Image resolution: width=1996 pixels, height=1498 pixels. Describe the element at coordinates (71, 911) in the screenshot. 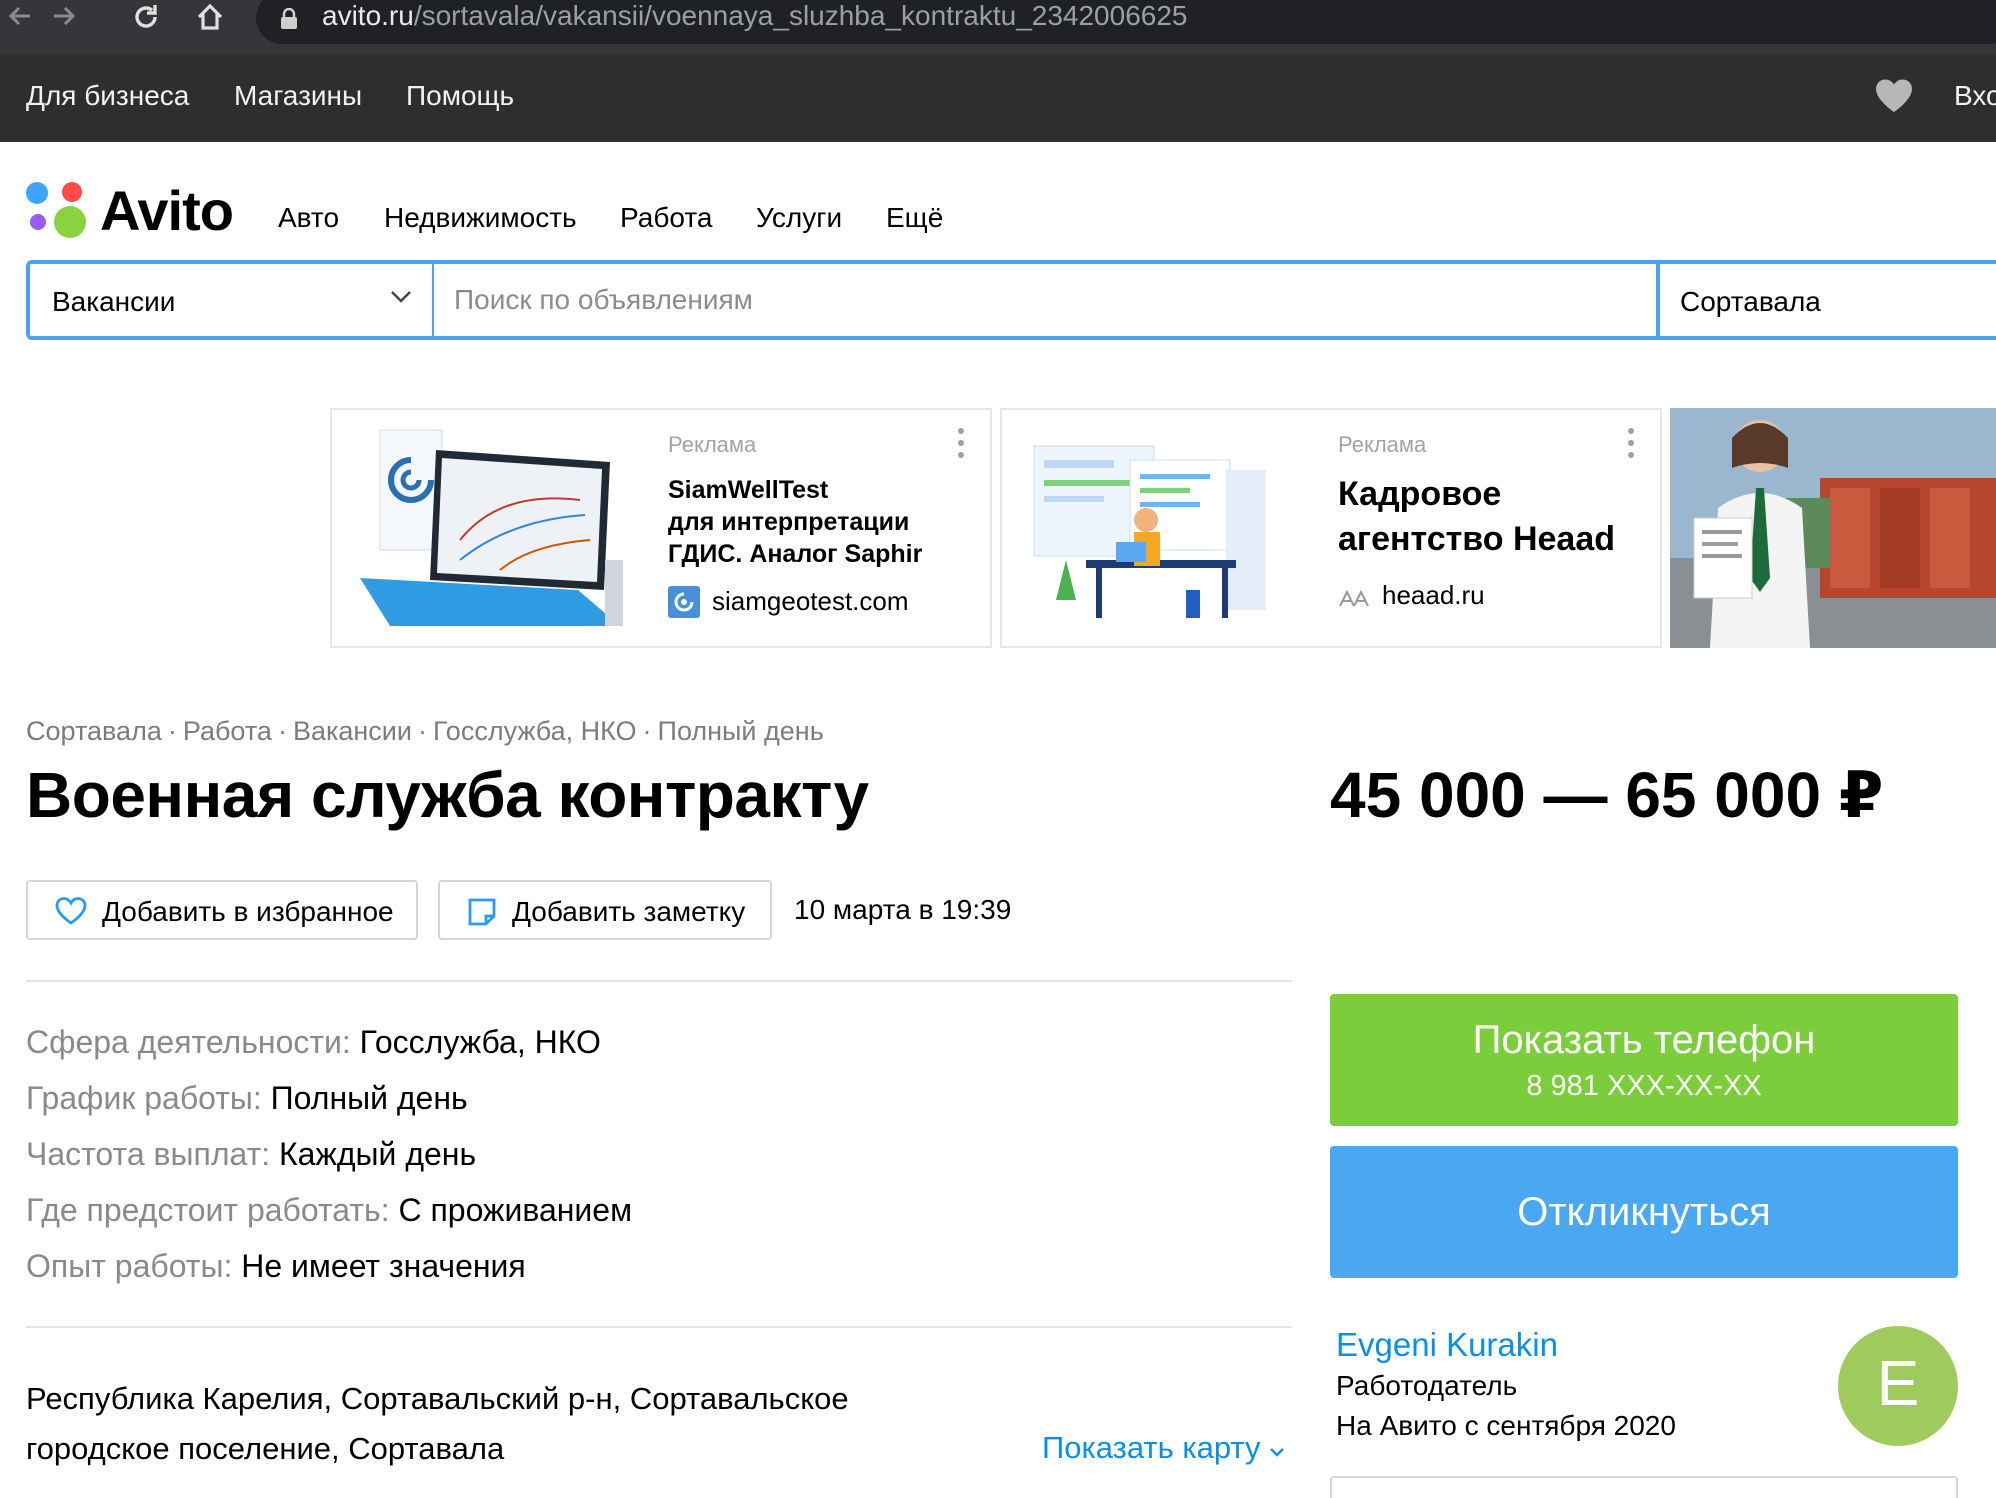

I see `heart-outline-icon` at that location.